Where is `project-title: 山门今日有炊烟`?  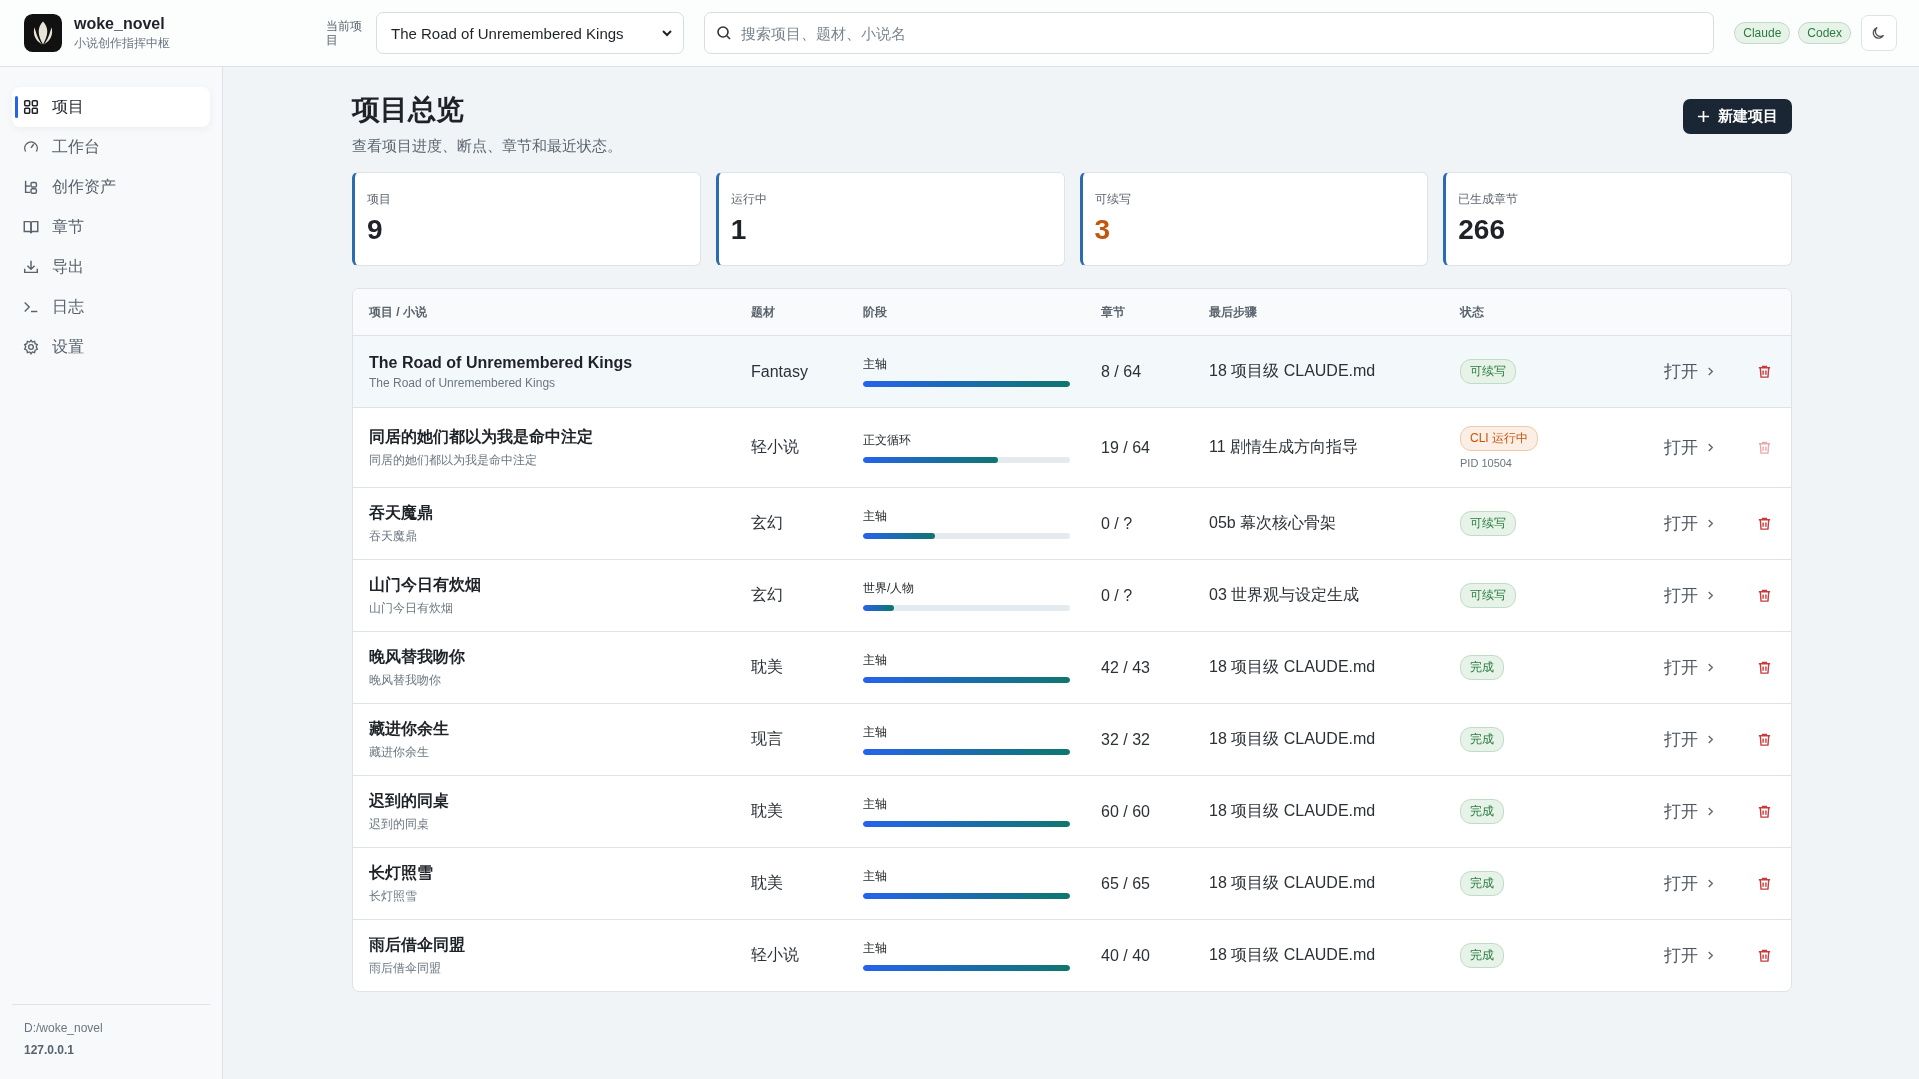
project-title: 山门今日有炊烟 is located at coordinates (425, 584).